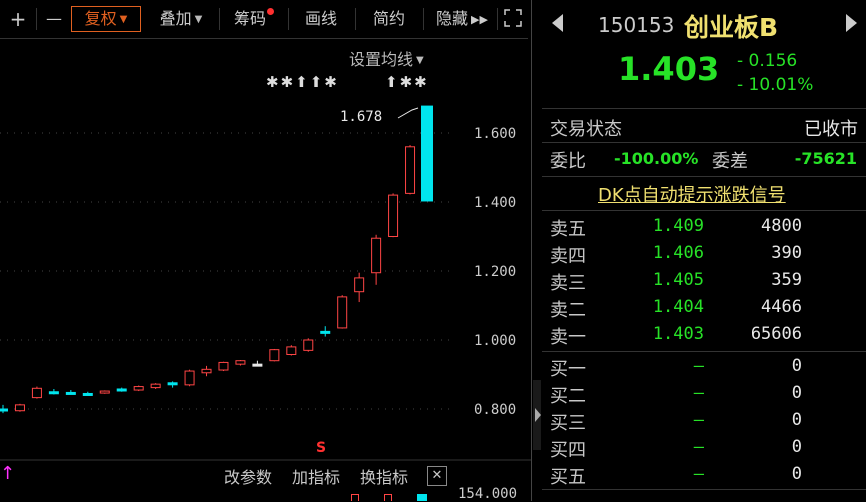 The width and height of the screenshot is (866, 502). What do you see at coordinates (775, 85) in the screenshot?
I see `price-change-pct: - 10.01%` at bounding box center [775, 85].